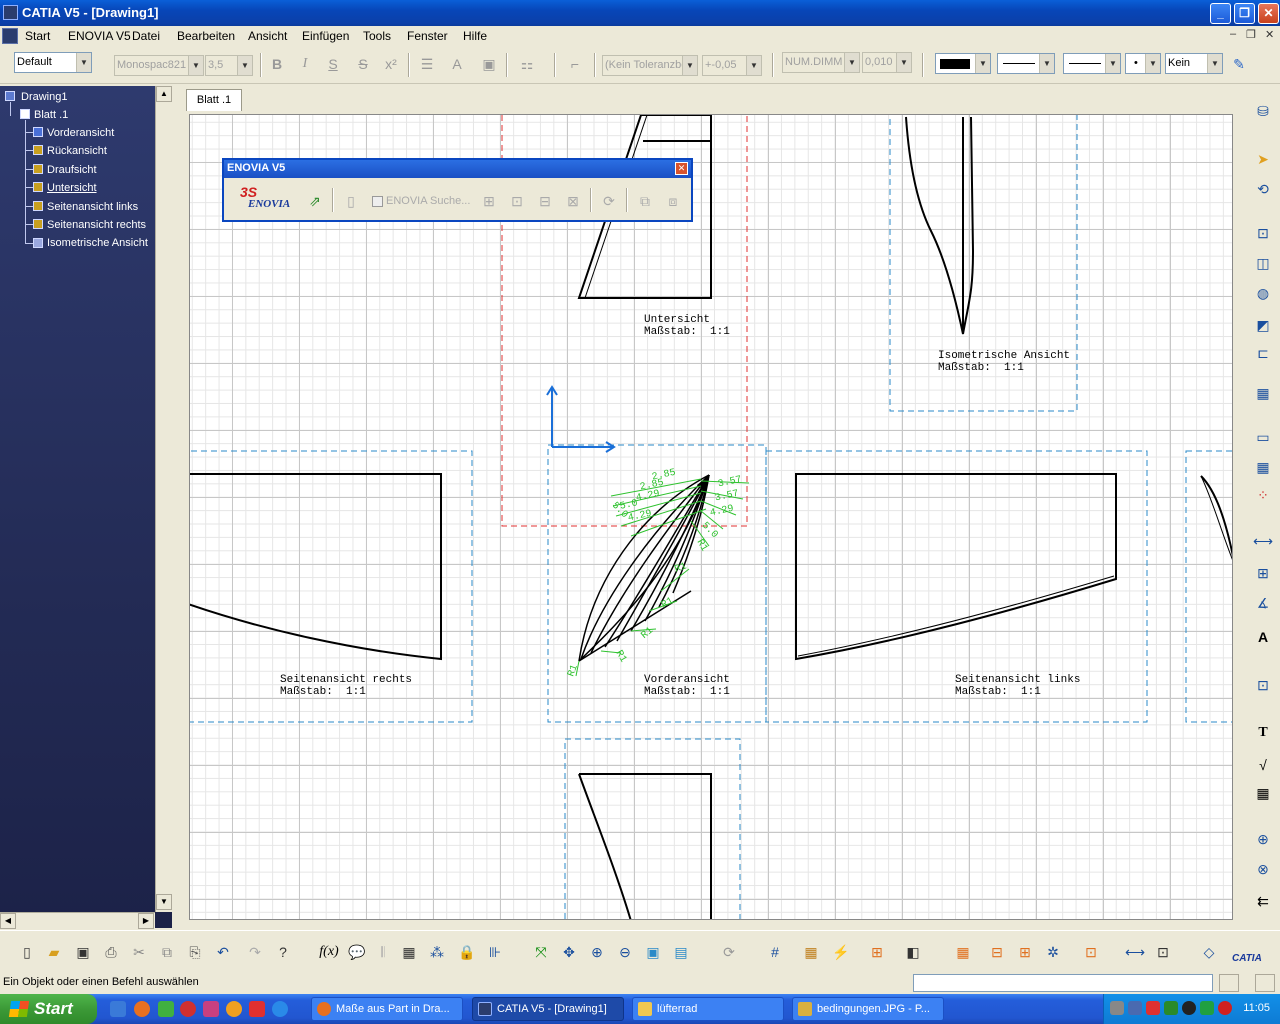 The width and height of the screenshot is (1280, 1024). Describe the element at coordinates (10, 36) in the screenshot. I see `document-icon` at that location.